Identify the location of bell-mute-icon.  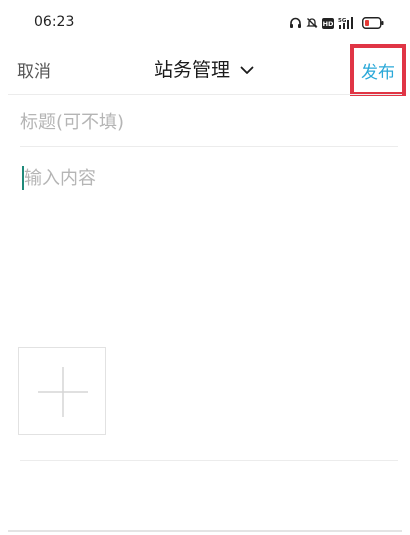
(312, 23).